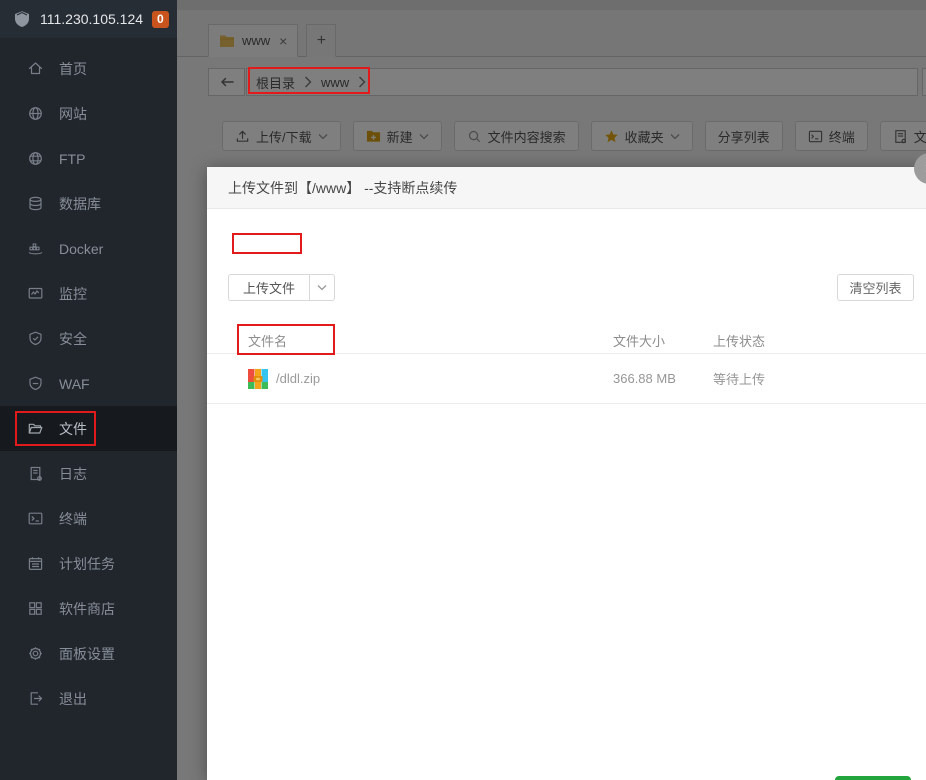 The width and height of the screenshot is (926, 780). Describe the element at coordinates (35, 203) in the screenshot. I see `database-icon` at that location.